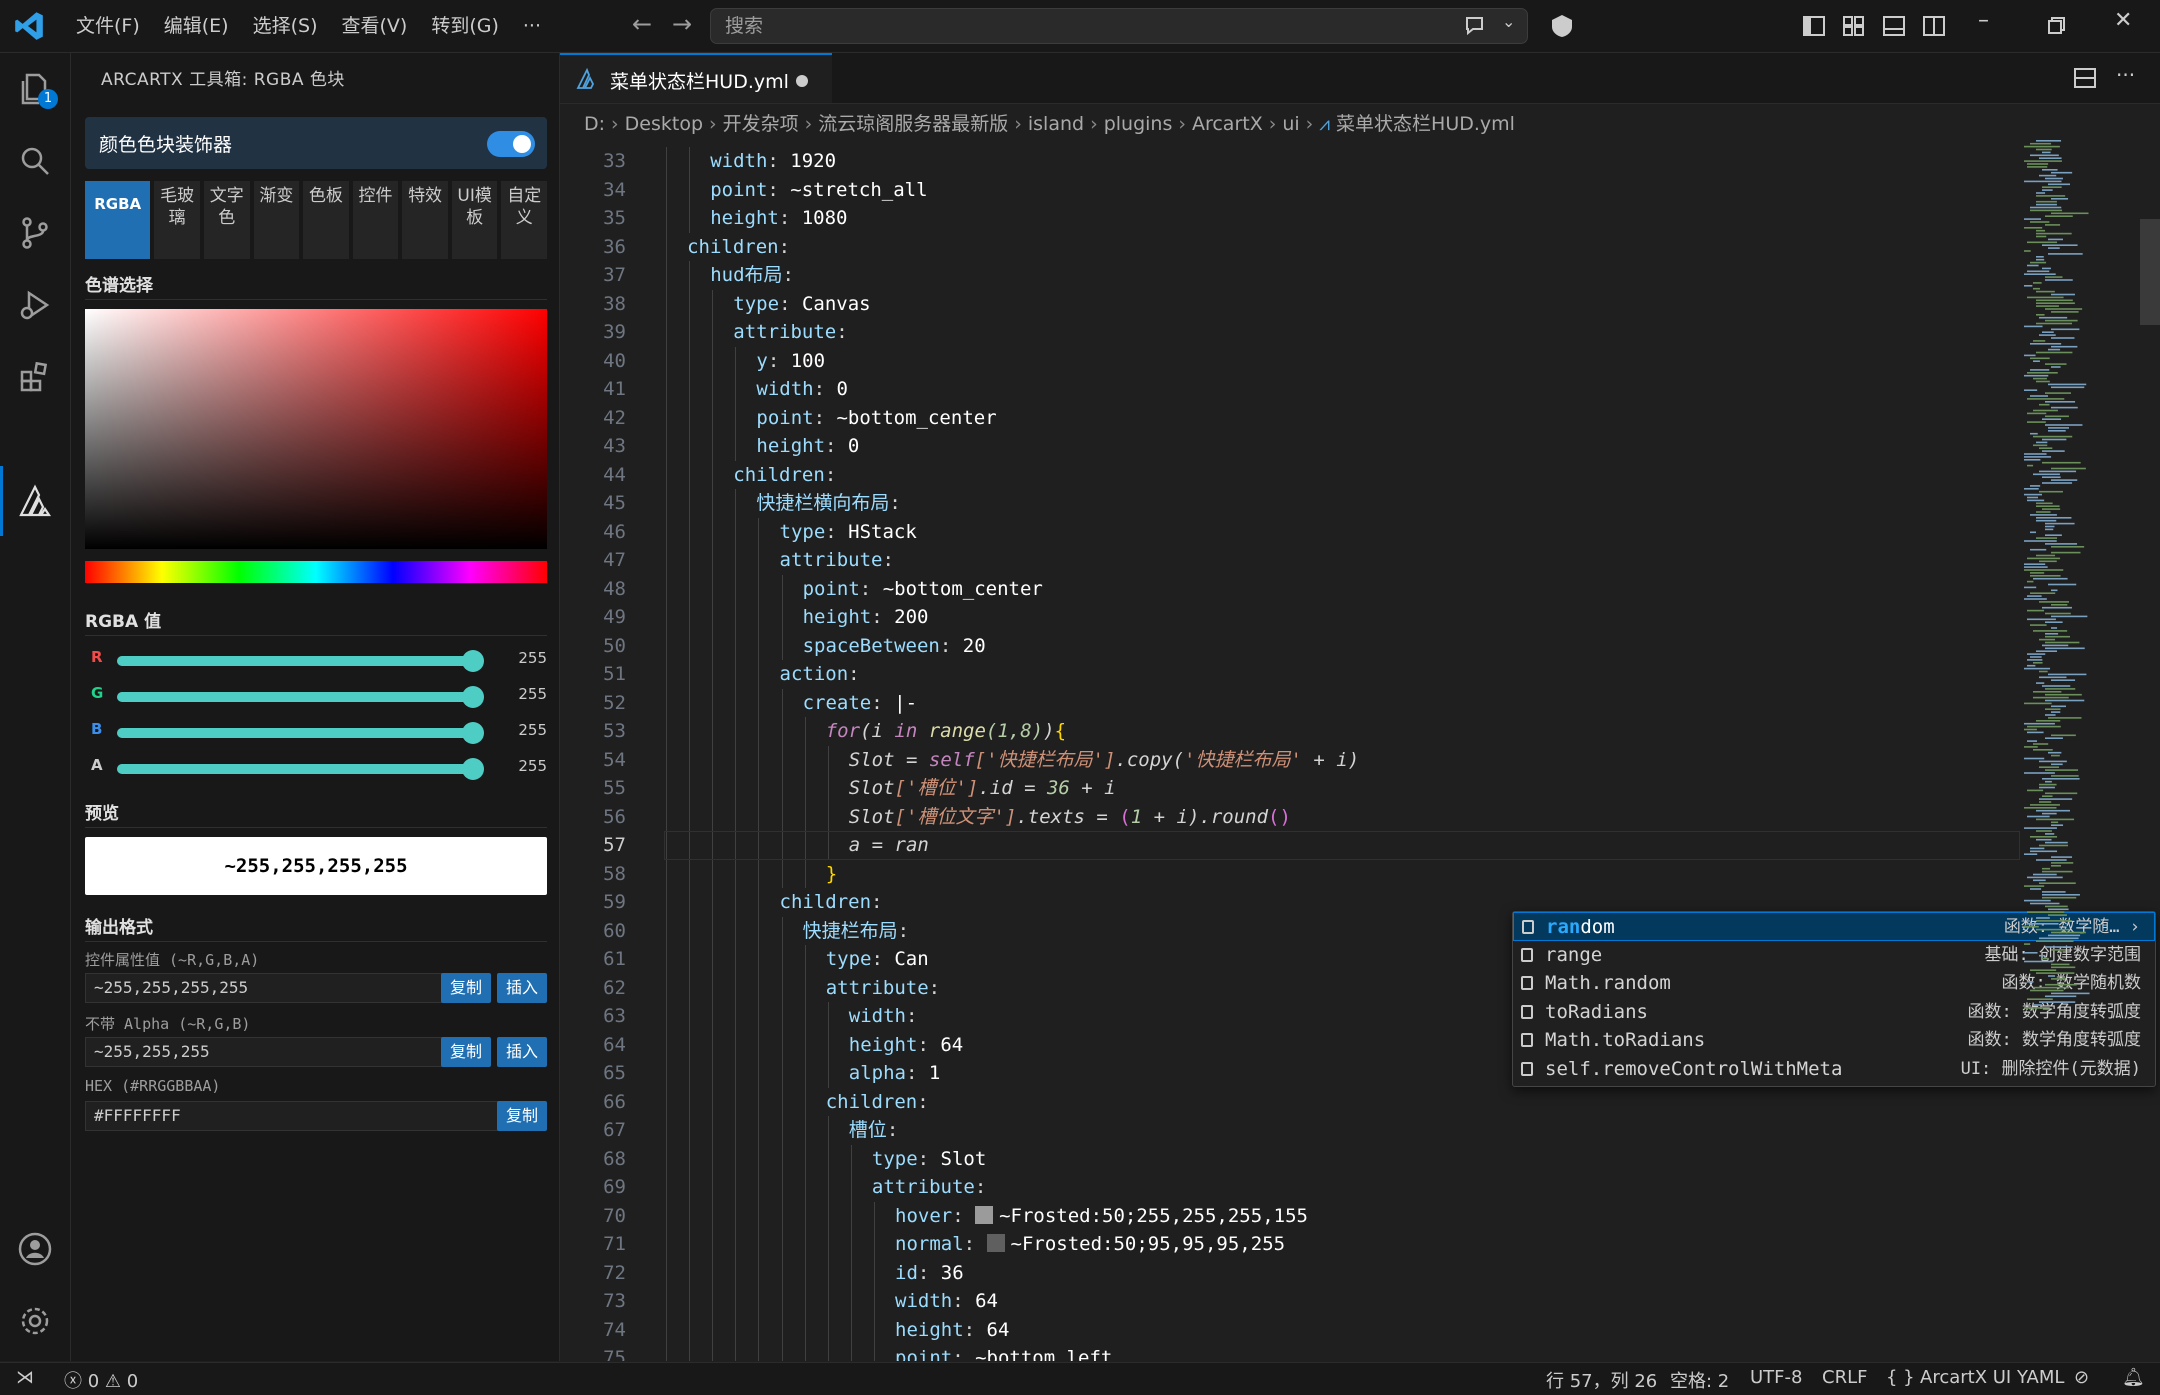  Describe the element at coordinates (1290, 674) in the screenshot. I see `code-line: 51 action:` at that location.